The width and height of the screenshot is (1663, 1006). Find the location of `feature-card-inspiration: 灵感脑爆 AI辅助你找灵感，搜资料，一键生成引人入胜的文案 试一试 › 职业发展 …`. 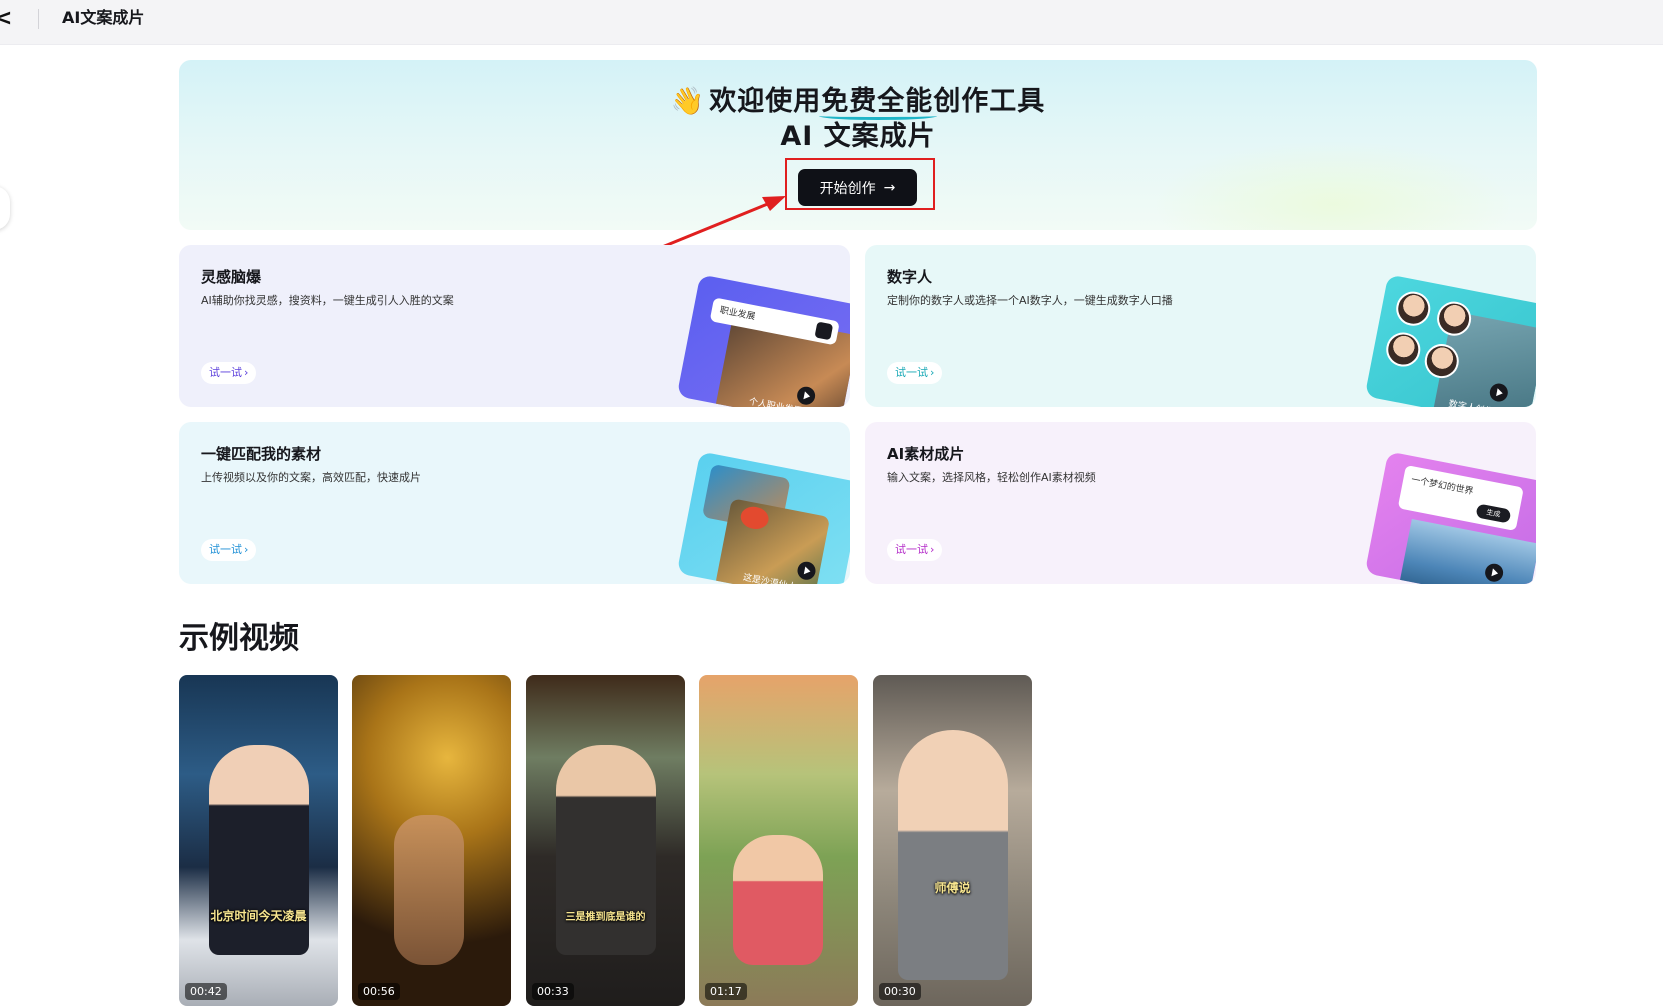

feature-card-inspiration: 灵感脑爆 AI辅助你找灵感，搜资料，一键生成引人入胜的文案 试一试 › 职业发展 … is located at coordinates (514, 326).